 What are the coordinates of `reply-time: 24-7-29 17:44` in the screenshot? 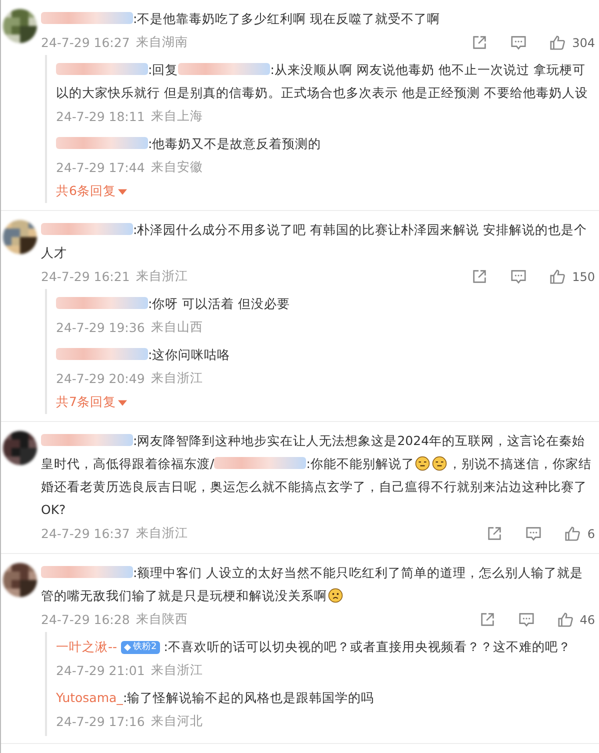 It's located at (100, 167).